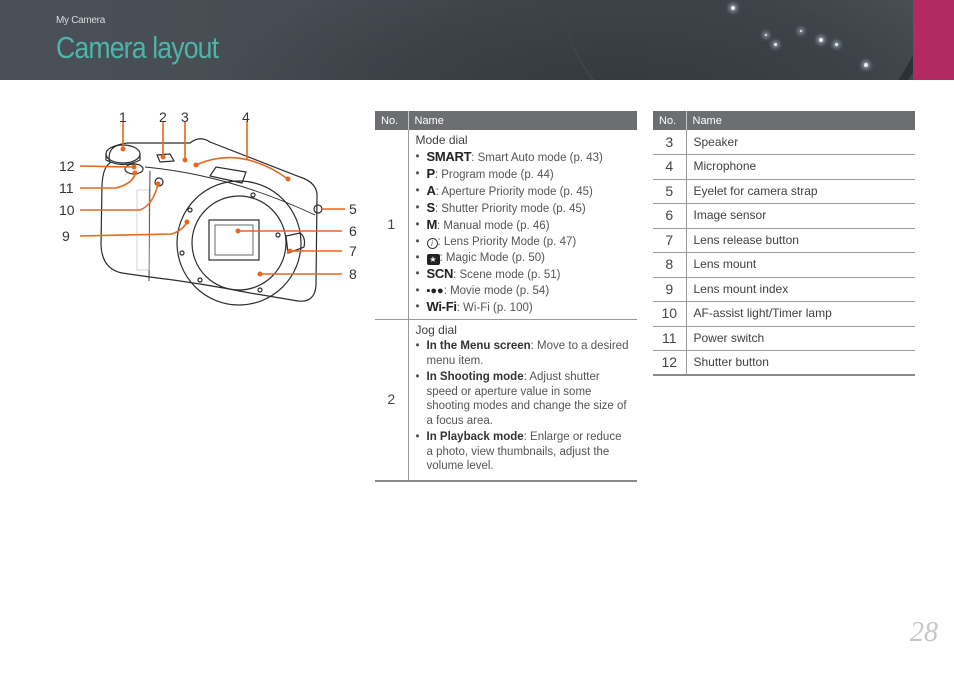 The width and height of the screenshot is (954, 676). I want to click on row-name: AF-assist light/Timer lamp, so click(800, 314).